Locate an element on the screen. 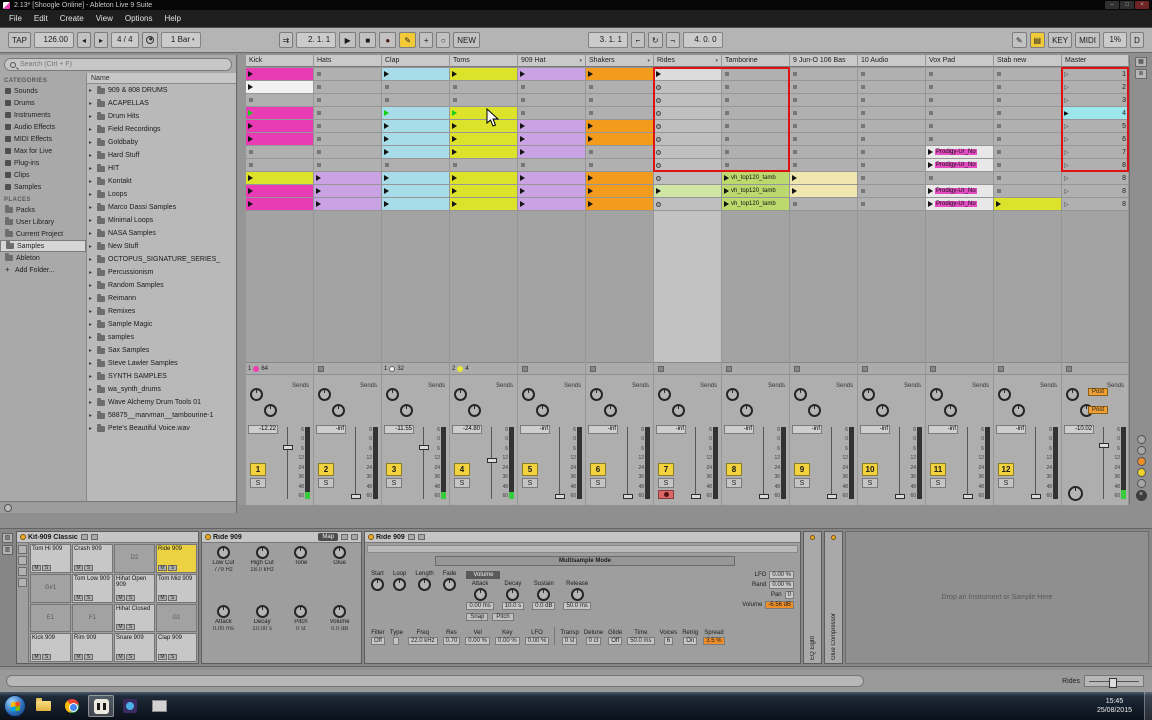 The image size is (1152, 720). fader-handle is located at coordinates (628, 496).